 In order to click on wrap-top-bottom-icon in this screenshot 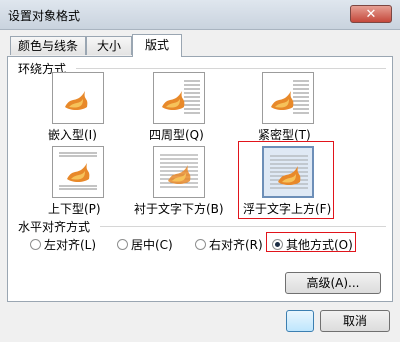, I will do `click(78, 172)`.